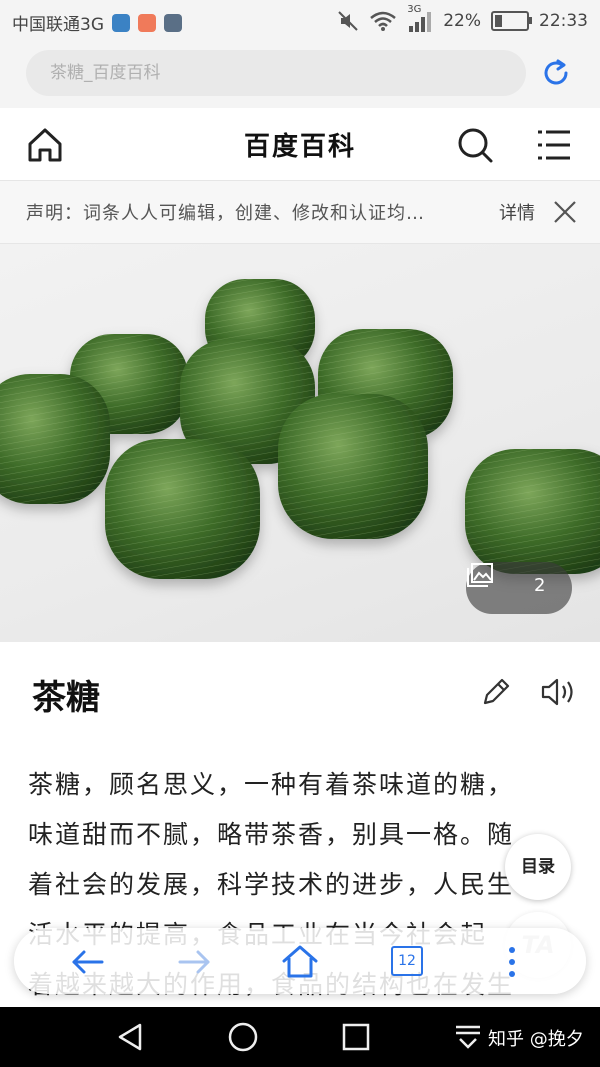  What do you see at coordinates (468, 1037) in the screenshot?
I see `notification-pulldown-icon` at bounding box center [468, 1037].